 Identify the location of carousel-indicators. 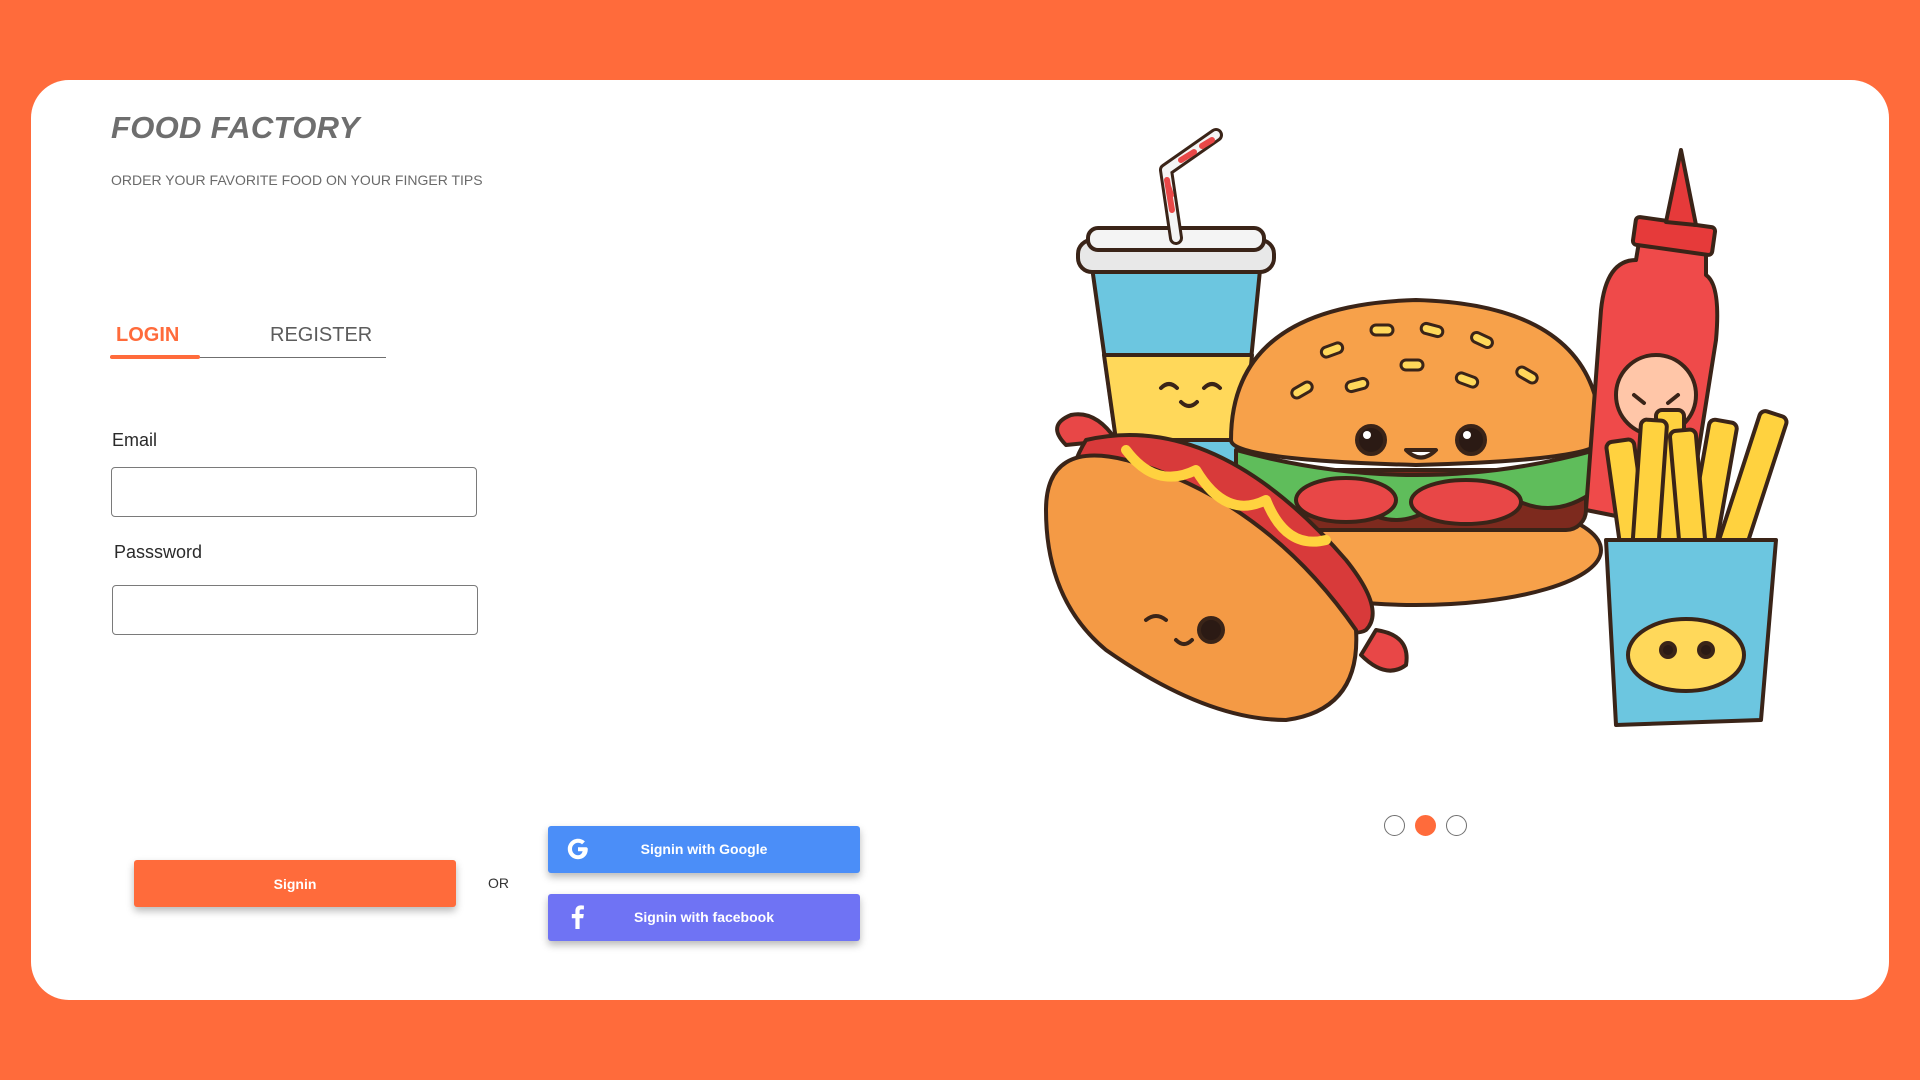
(1425, 825).